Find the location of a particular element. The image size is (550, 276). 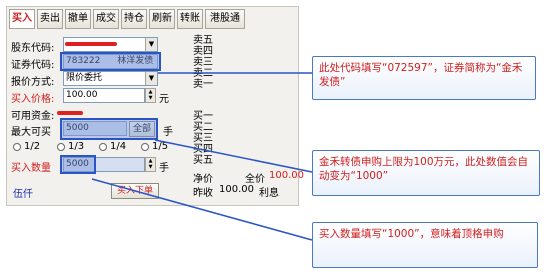

annotation-security-code: 此处代码填写“072597”，证券简称为“金禾发债” is located at coordinates (424, 78).